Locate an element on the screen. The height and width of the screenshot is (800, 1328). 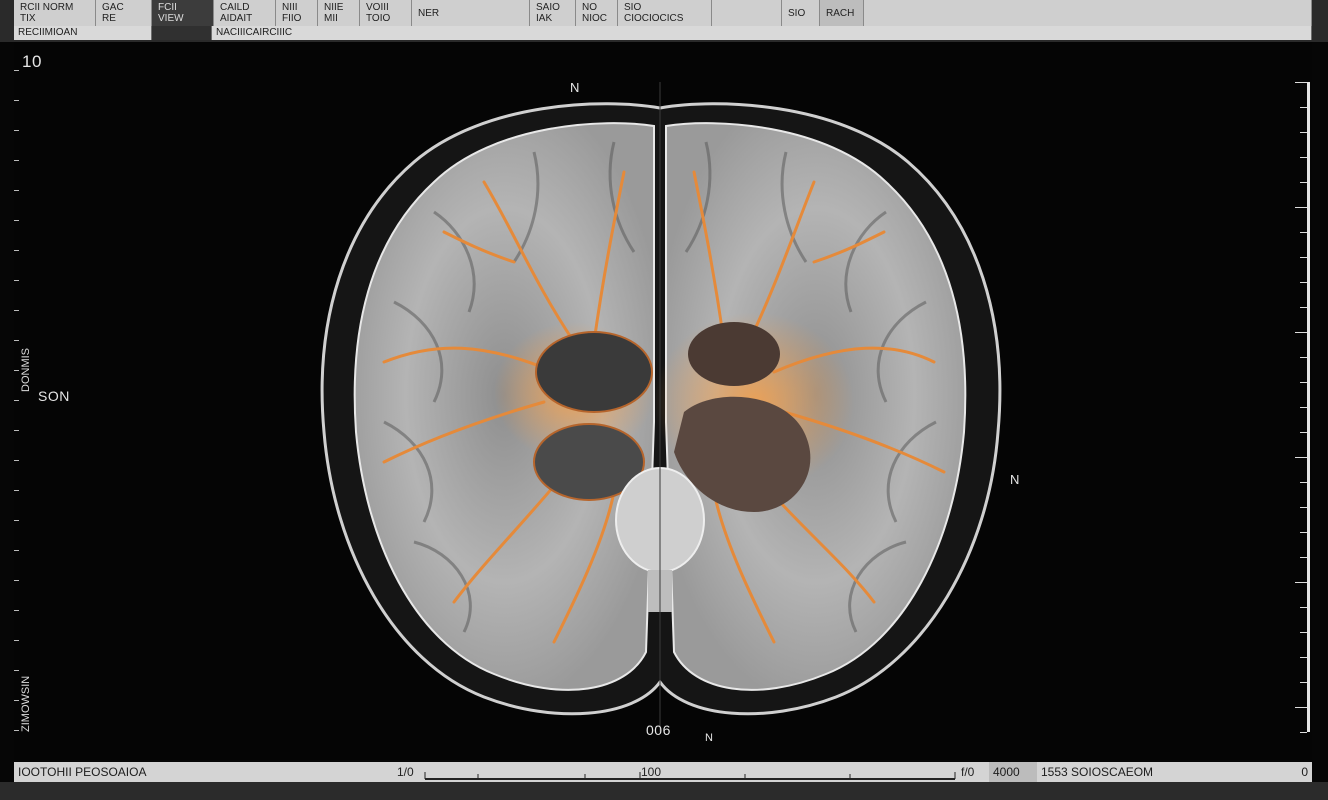
header-cell-line1: NER is located at coordinates (429, 13).